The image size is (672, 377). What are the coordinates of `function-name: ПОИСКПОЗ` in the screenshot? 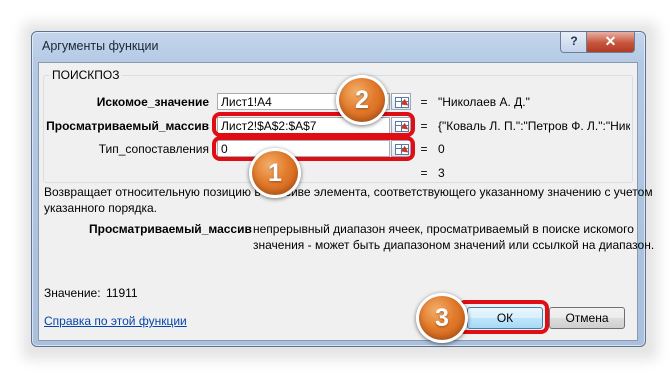 It's located at (86, 75).